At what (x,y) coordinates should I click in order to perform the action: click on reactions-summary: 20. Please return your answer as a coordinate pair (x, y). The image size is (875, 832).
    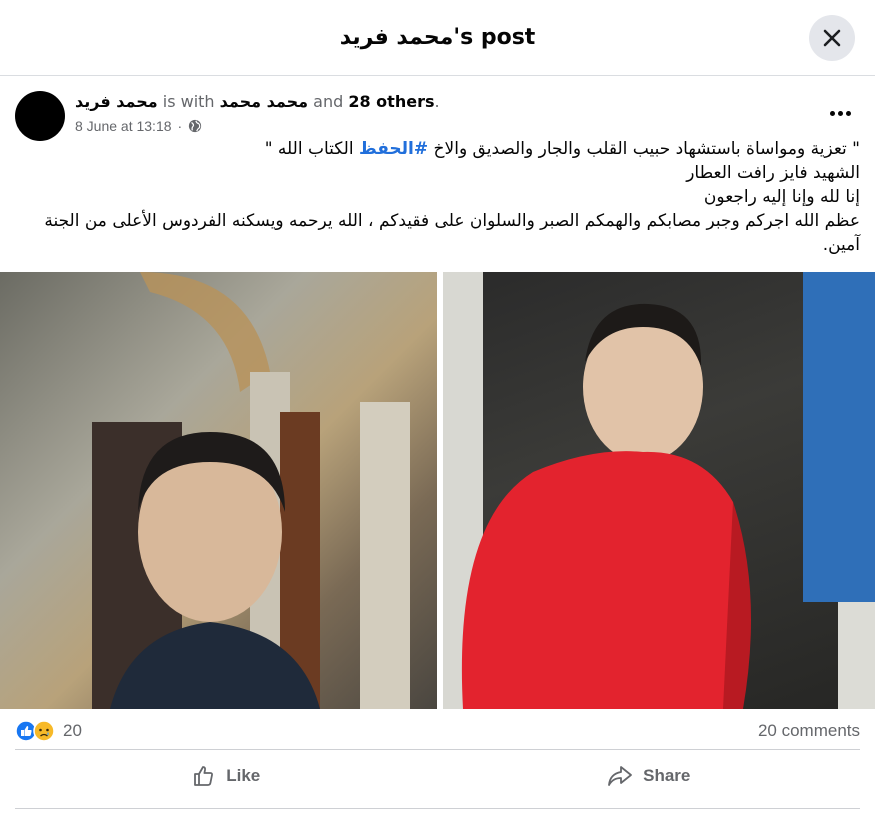
    Looking at the image, I should click on (48, 730).